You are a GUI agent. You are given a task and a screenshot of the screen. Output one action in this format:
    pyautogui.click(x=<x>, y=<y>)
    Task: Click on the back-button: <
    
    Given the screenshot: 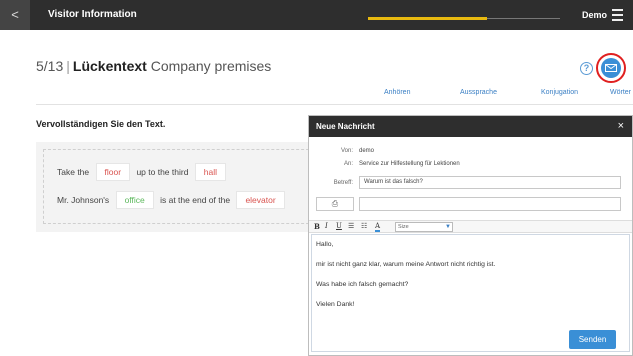 What is the action you would take?
    pyautogui.click(x=15, y=15)
    